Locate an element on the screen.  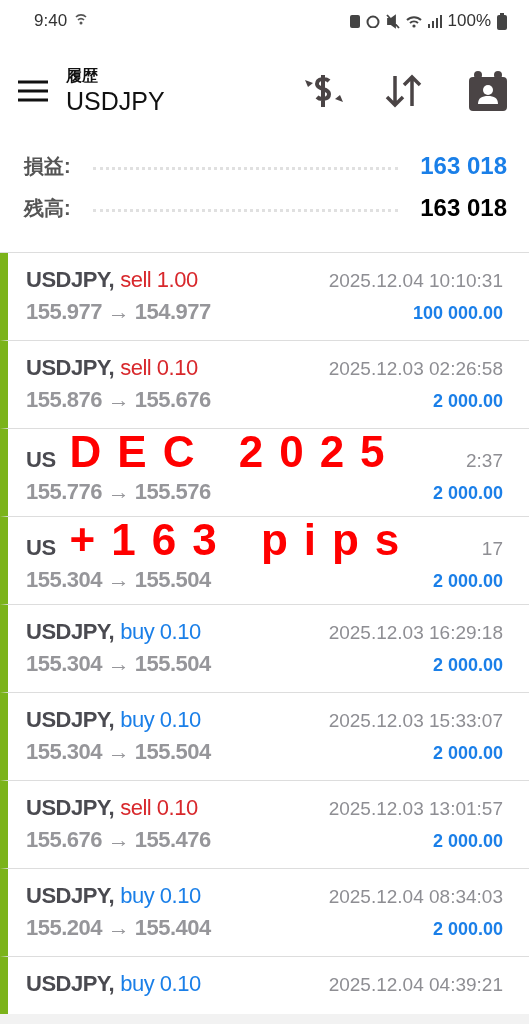
overlay-caption: DEC 2025 is located at coordinates (235, 452).